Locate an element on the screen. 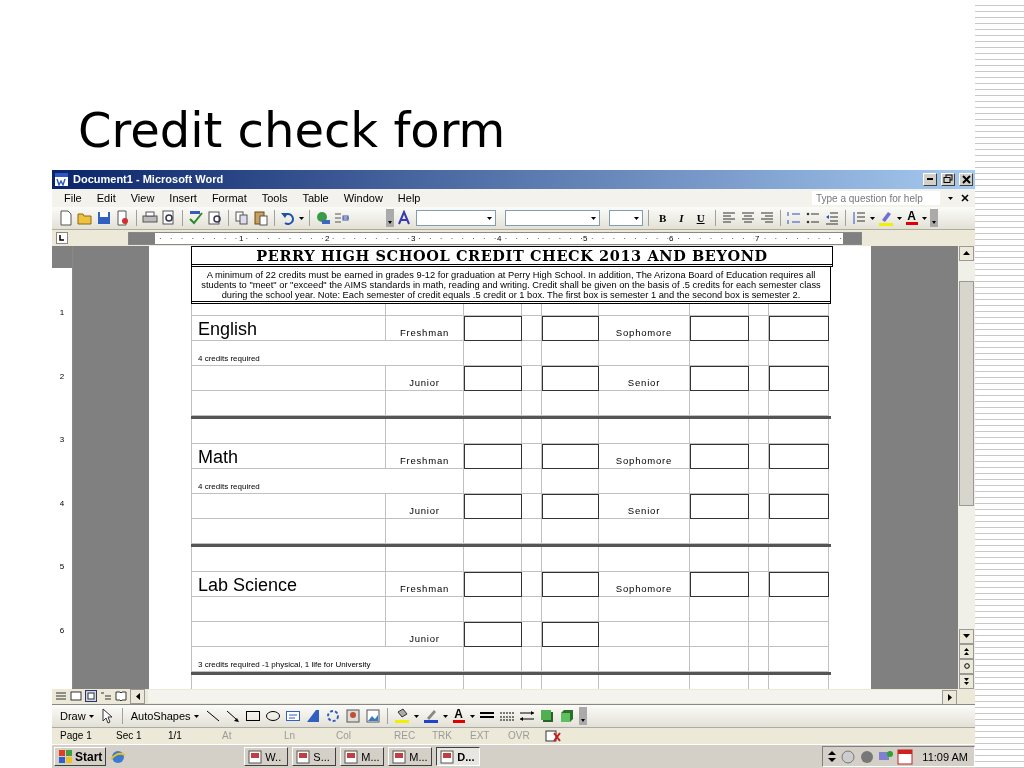 The width and height of the screenshot is (1024, 768). permission-icon is located at coordinates (123, 218).